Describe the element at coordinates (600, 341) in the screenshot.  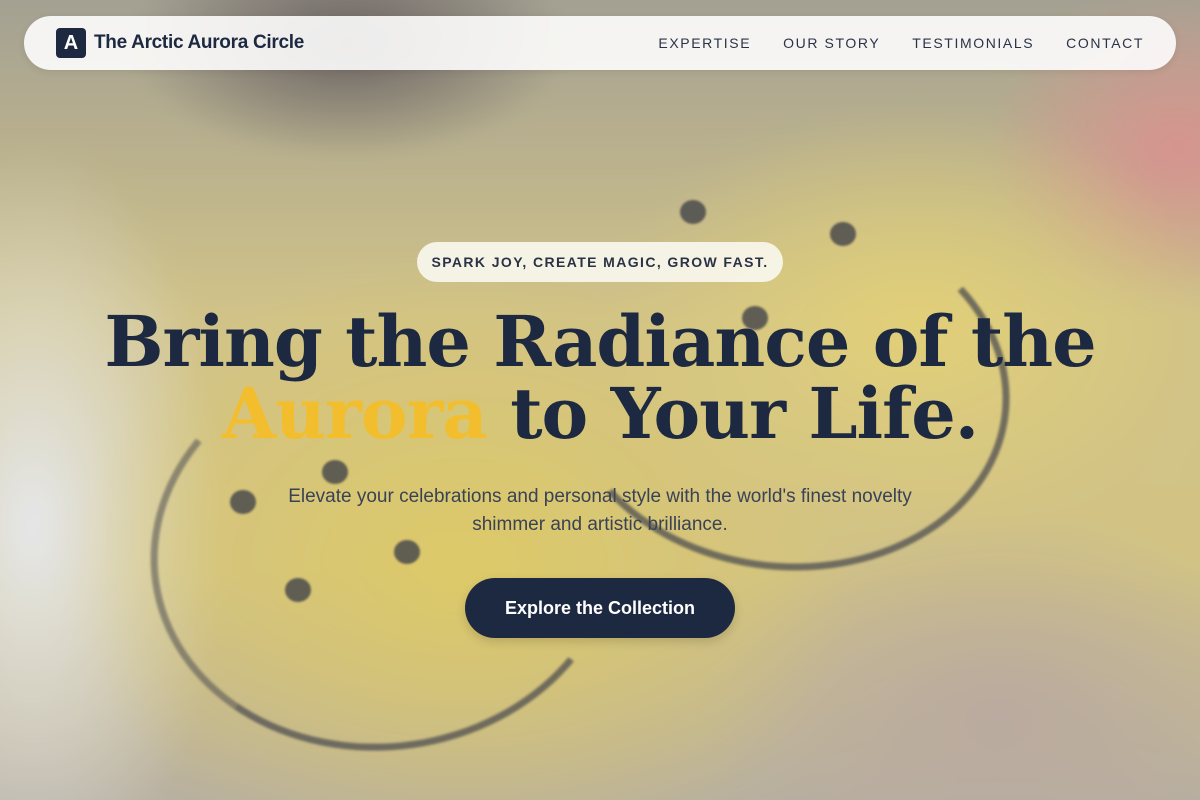
I see `headline-line-1: Bring the Radiance of the` at that location.